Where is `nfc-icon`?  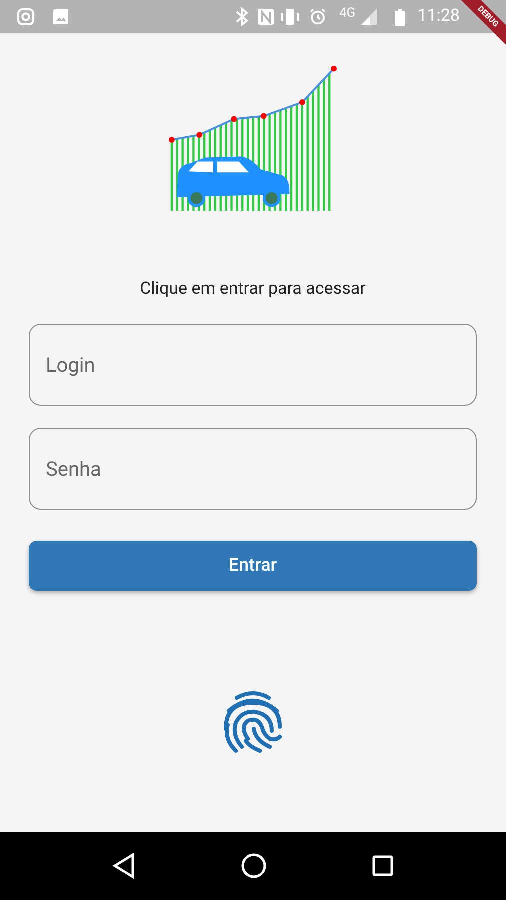
nfc-icon is located at coordinates (266, 17).